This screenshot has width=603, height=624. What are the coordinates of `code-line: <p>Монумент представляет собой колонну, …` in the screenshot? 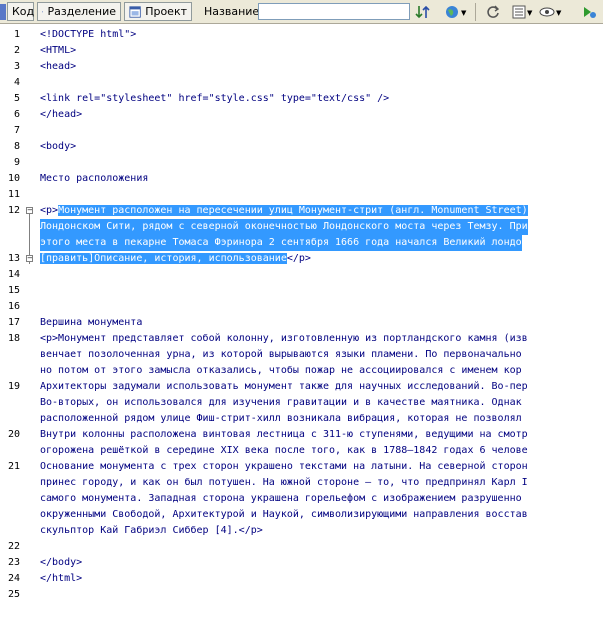 It's located at (284, 338).